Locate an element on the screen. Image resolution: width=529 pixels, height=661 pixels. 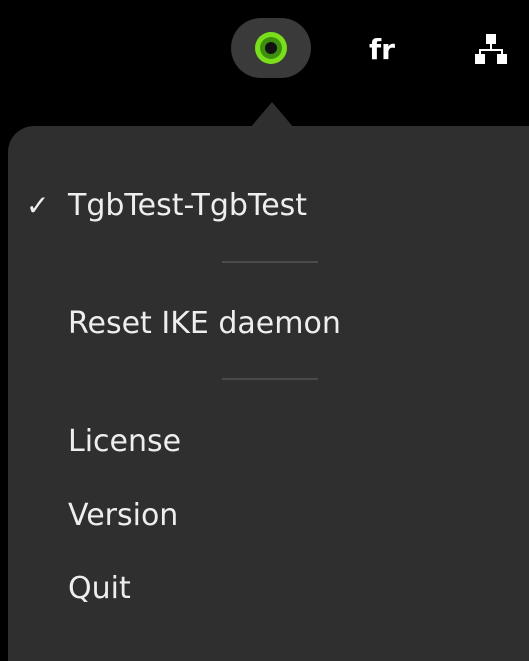
checkmark-icon: ✓ is located at coordinates (38, 205).